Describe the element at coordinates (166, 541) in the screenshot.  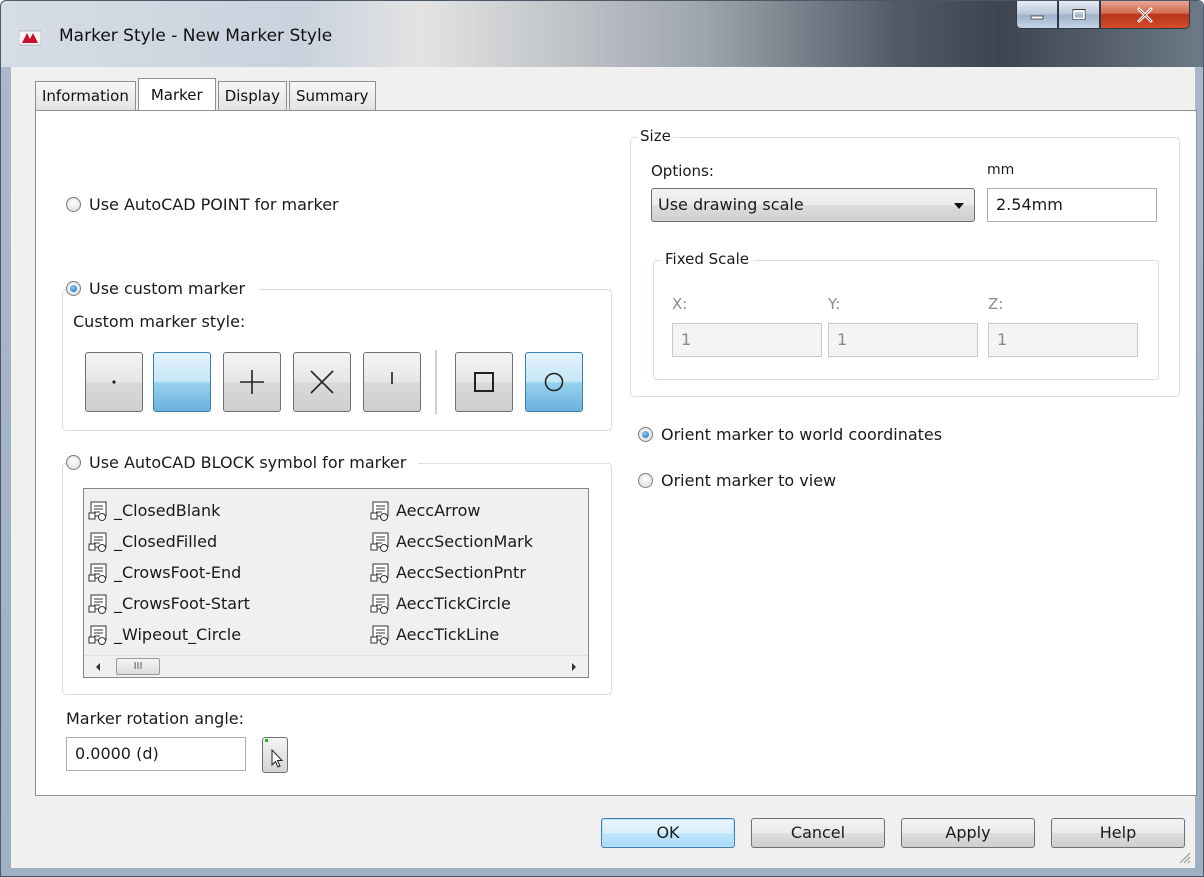
I see `block-list-item-label: _ClosedFilled` at that location.